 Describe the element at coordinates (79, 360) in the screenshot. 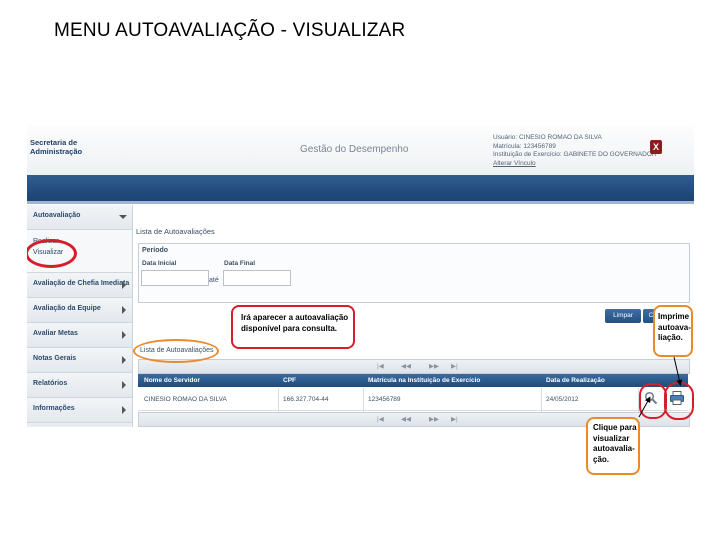

I see `sidebar-item-notas-gerais: Notas Gerais` at that location.